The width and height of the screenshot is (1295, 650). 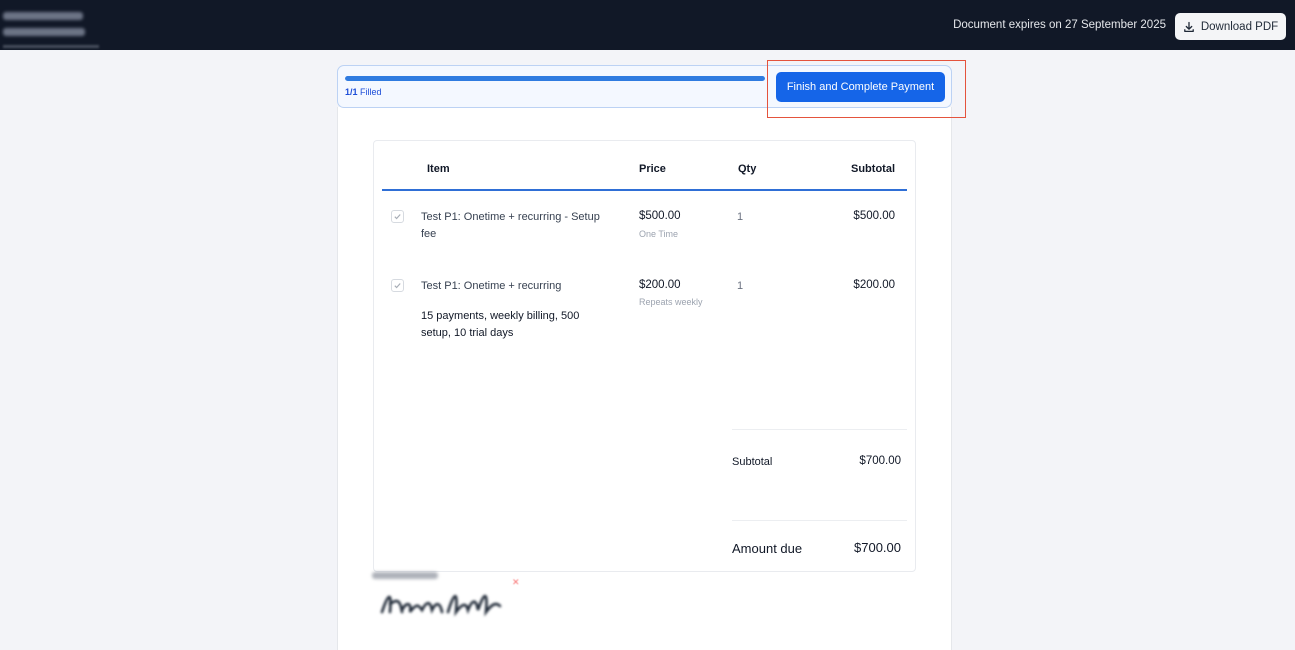 I want to click on amount-due-label: Amount due, so click(x=767, y=548).